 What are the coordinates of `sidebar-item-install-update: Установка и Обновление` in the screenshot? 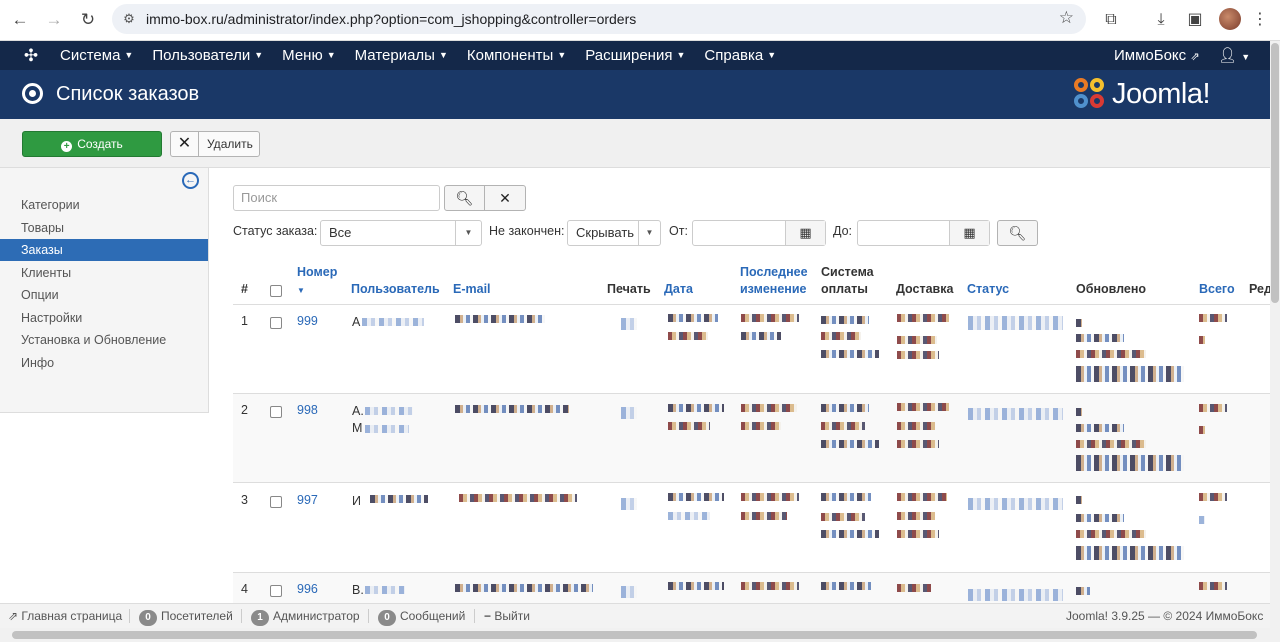 It's located at (104, 340).